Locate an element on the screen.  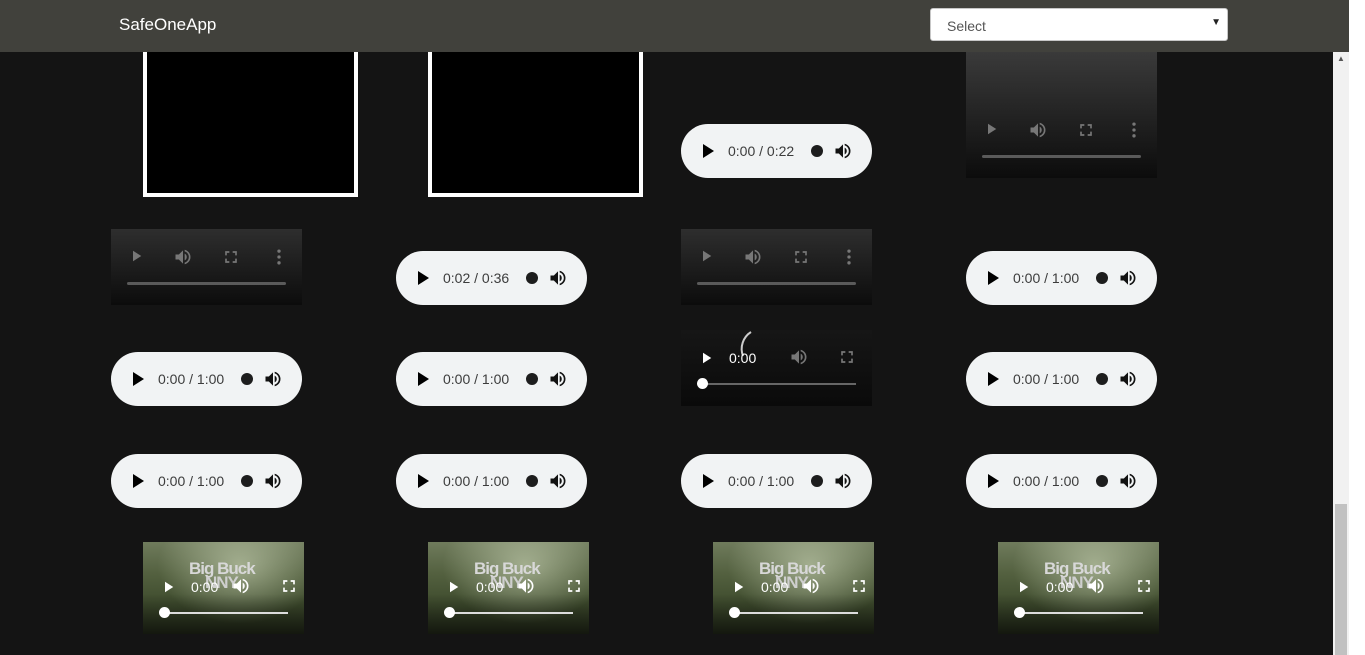
audio-player: 0:02 / 0:36 is located at coordinates (491, 278).